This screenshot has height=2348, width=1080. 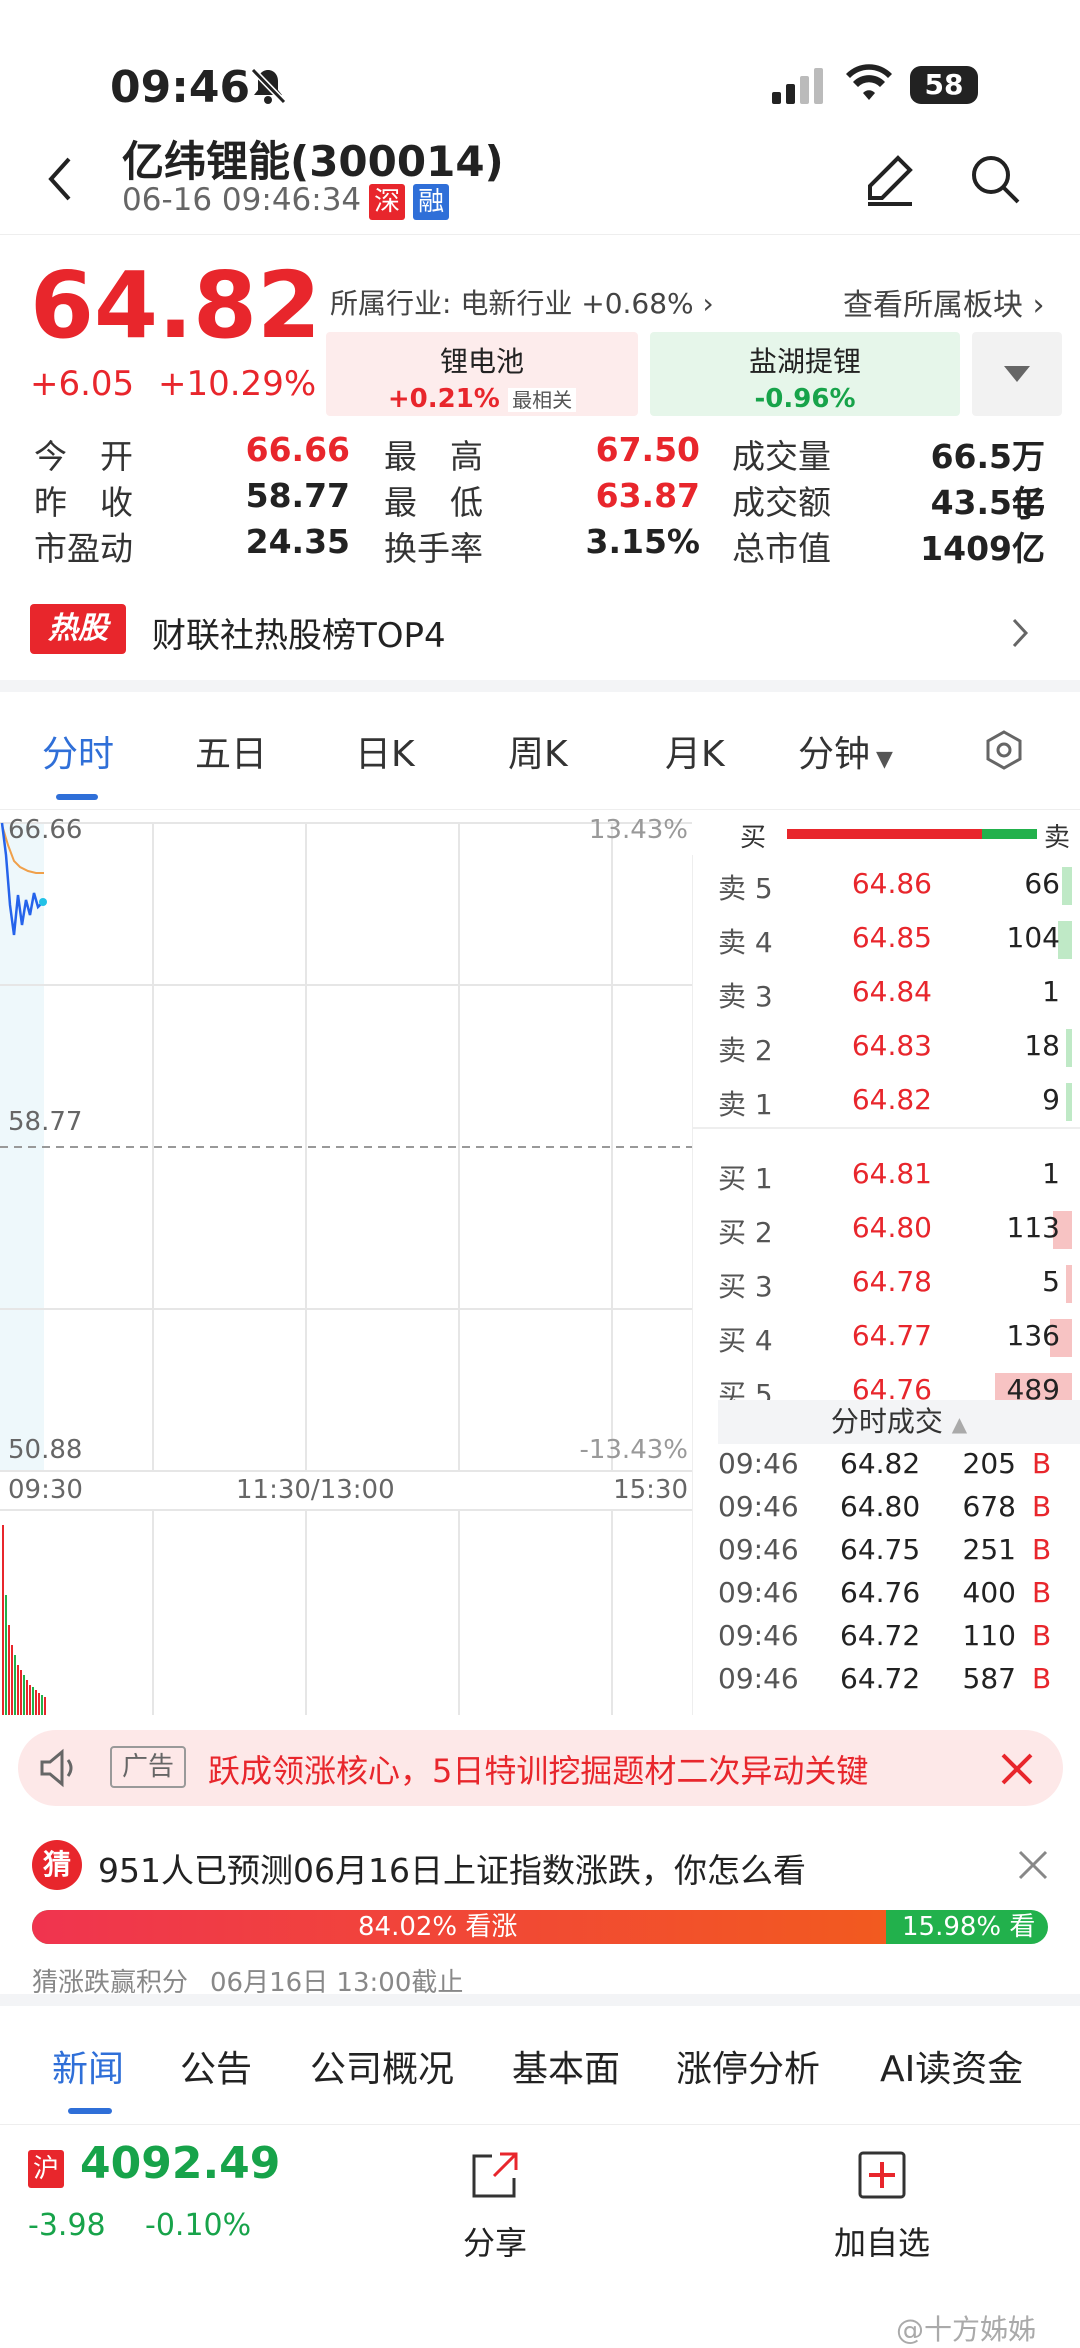 I want to click on back-icon, so click(x=60, y=179).